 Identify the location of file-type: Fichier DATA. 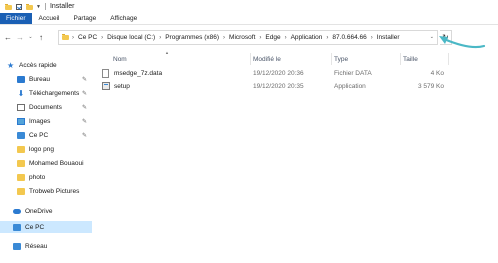
(353, 73).